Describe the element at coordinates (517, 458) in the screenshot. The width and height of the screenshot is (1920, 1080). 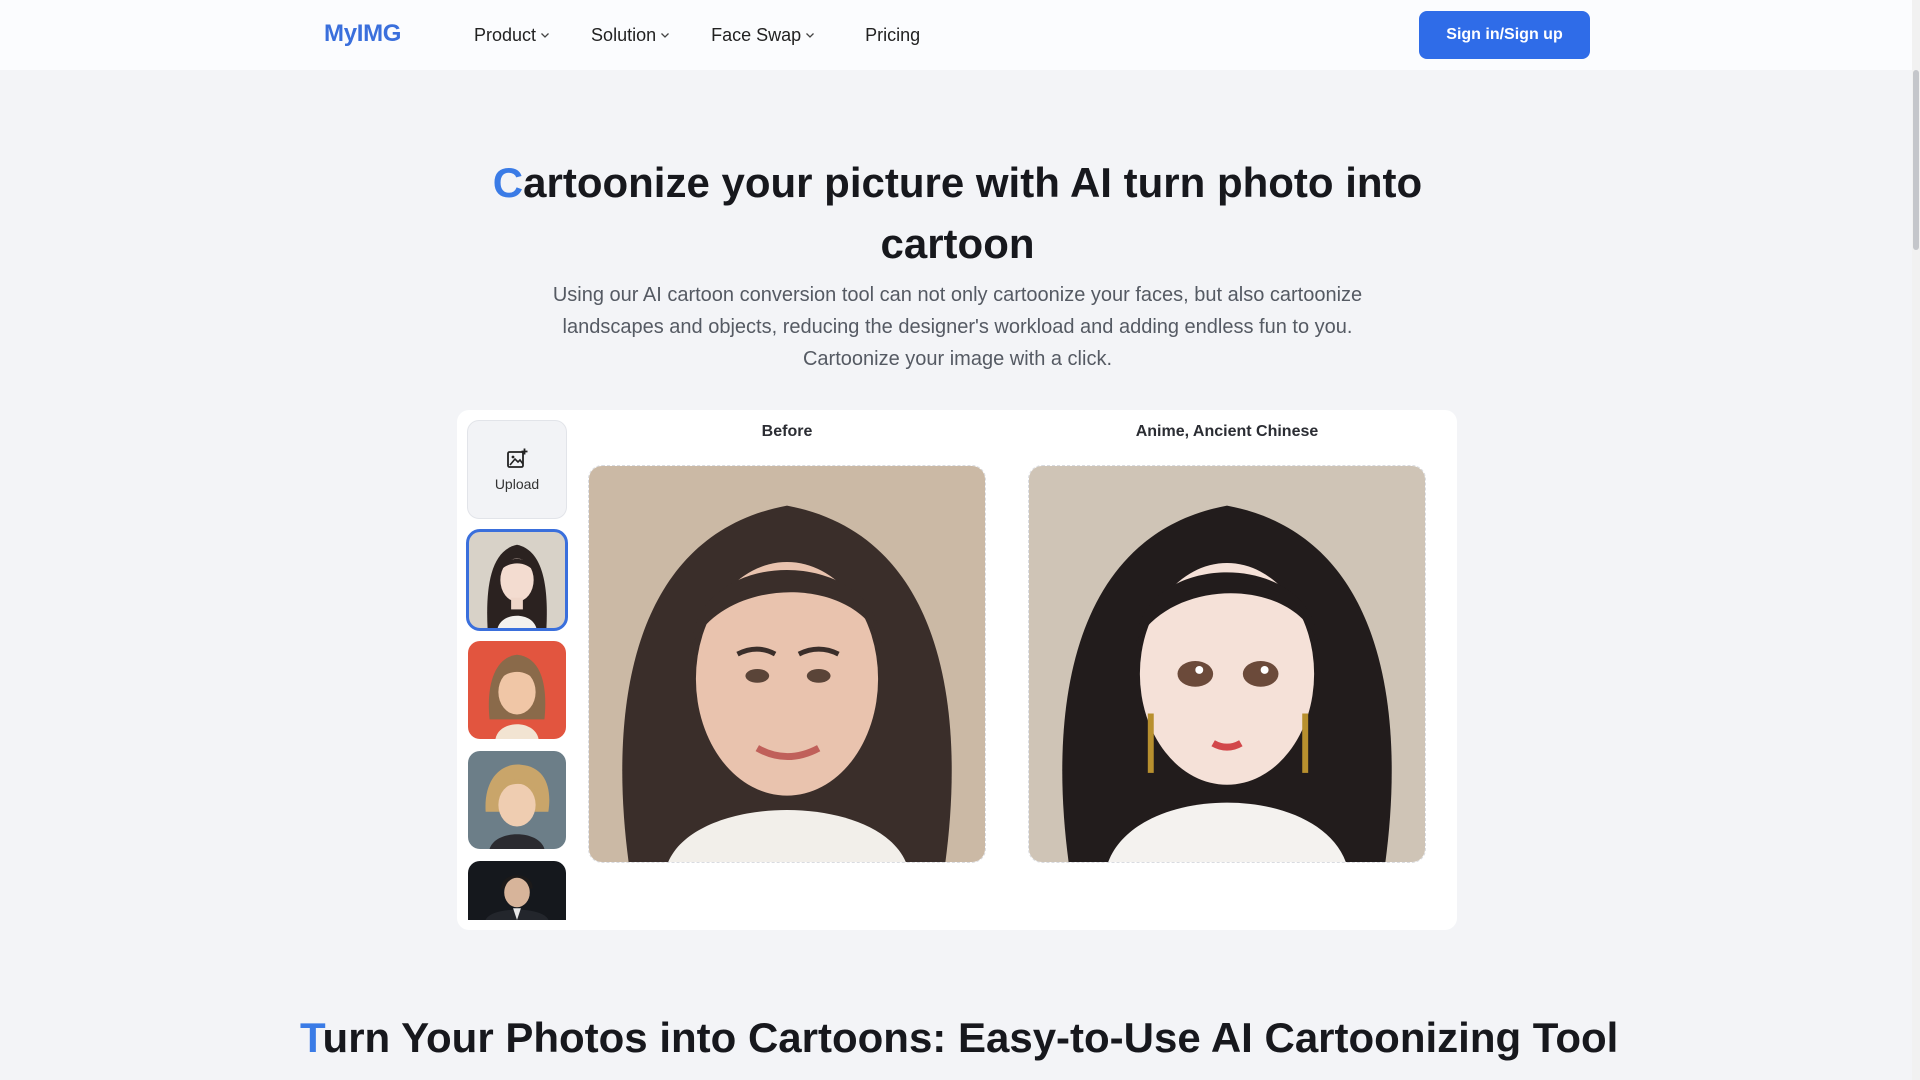
I see `image-plus-icon` at that location.